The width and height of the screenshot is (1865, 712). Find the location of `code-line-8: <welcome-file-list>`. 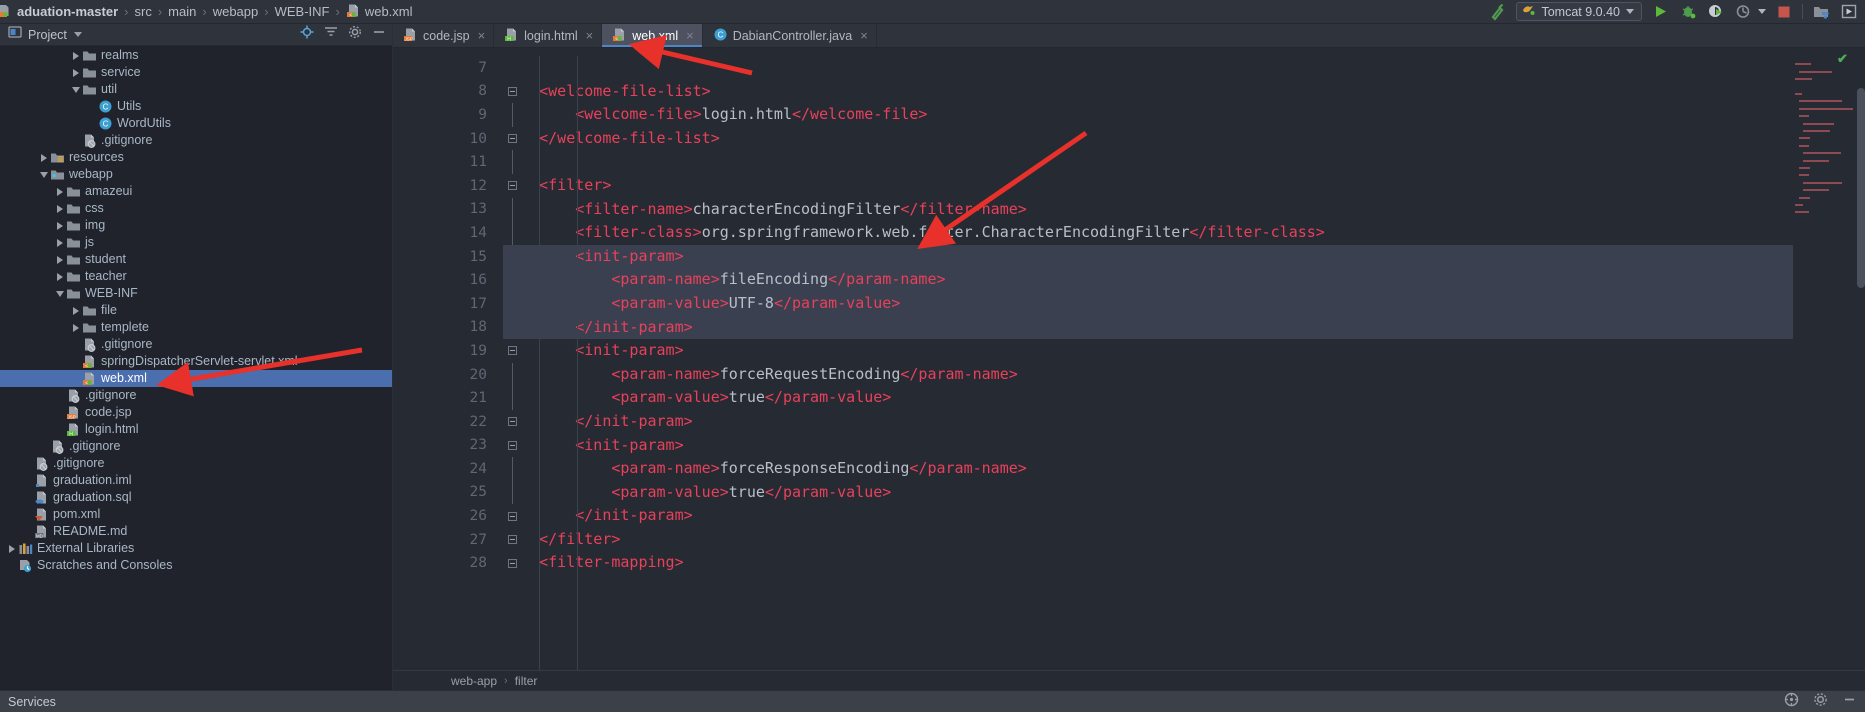

code-line-8: <welcome-file-list> is located at coordinates (1148, 92).